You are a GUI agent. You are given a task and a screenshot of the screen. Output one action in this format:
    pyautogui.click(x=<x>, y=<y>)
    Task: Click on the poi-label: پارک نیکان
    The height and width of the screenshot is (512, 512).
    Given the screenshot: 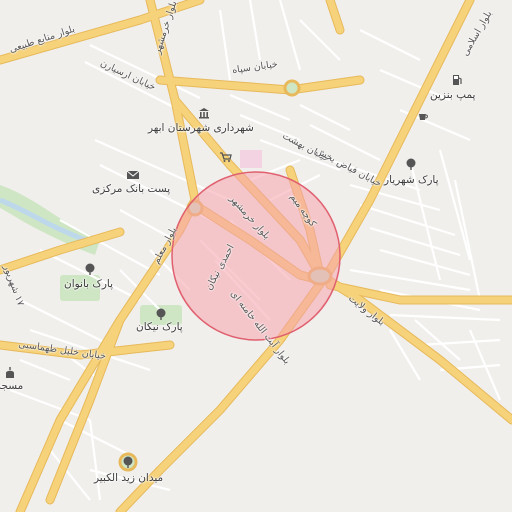 What is the action you would take?
    pyautogui.click(x=159, y=327)
    